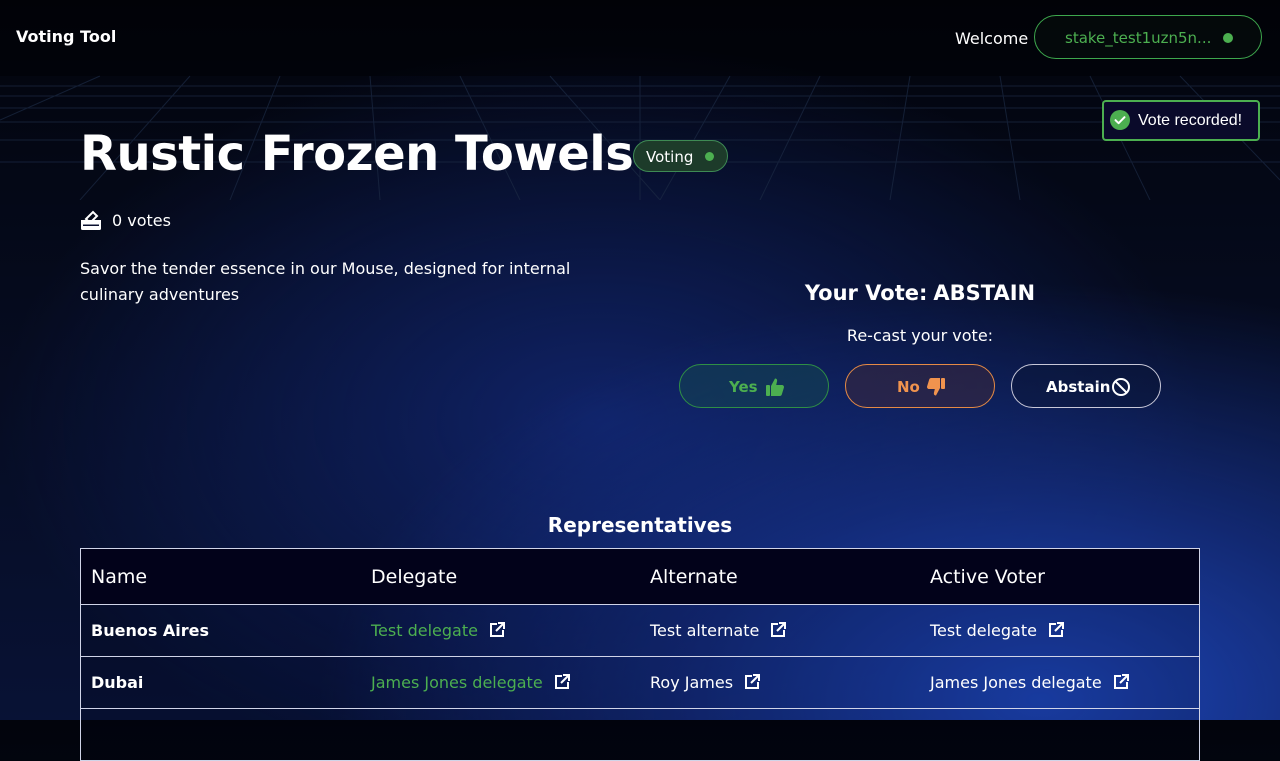 The width and height of the screenshot is (1280, 761). I want to click on vote-no-button: No, so click(920, 386).